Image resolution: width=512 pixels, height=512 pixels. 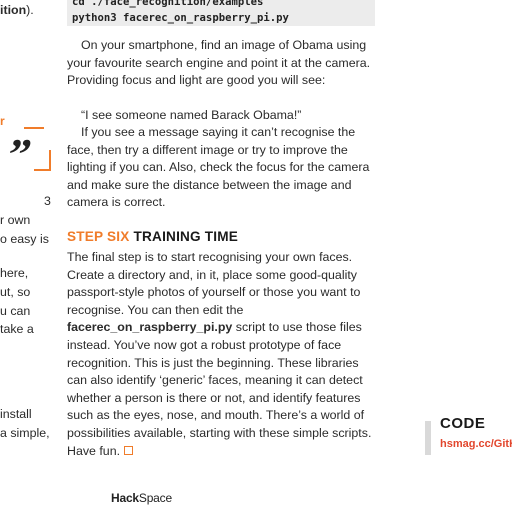 I want to click on article-paragraph-2-text: “I see someone named Barack Obama!”, so click(x=191, y=115).